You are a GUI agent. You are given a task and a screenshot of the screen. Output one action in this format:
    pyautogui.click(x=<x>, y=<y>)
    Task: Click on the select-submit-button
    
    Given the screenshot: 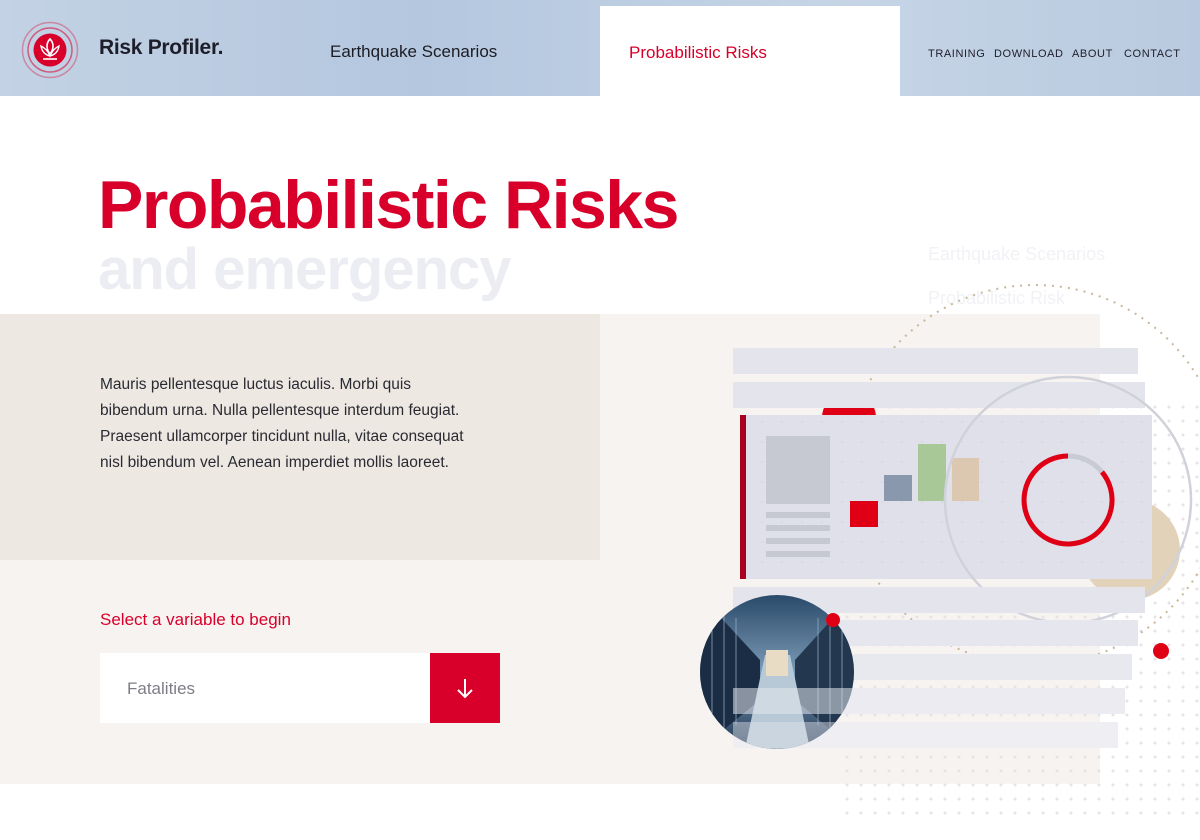 What is the action you would take?
    pyautogui.click(x=465, y=688)
    